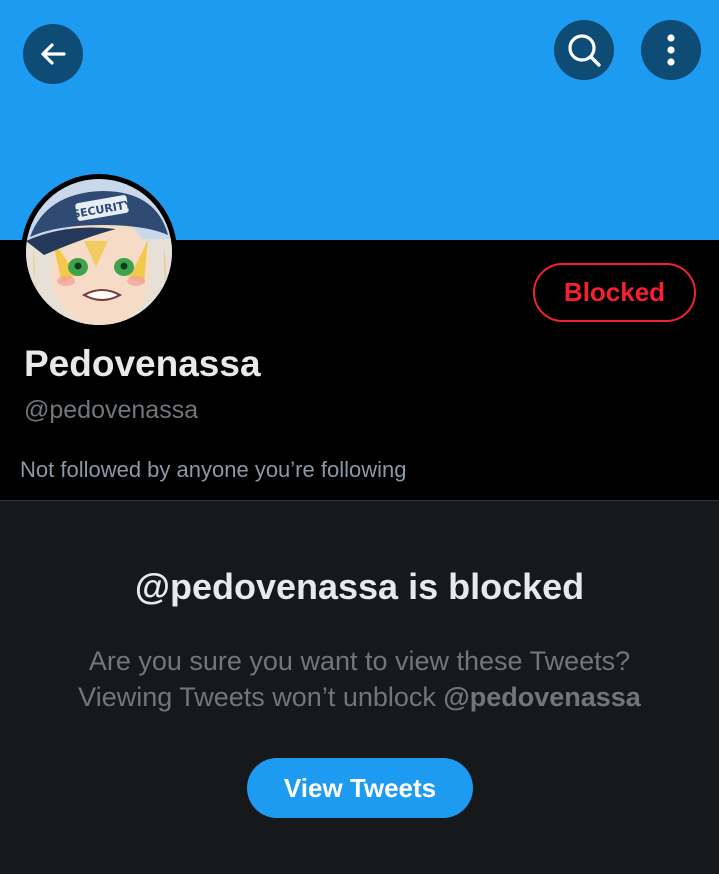 The image size is (719, 874). What do you see at coordinates (213, 469) in the screenshot?
I see `followers-you-know: Not followed by anyone you’re following` at bounding box center [213, 469].